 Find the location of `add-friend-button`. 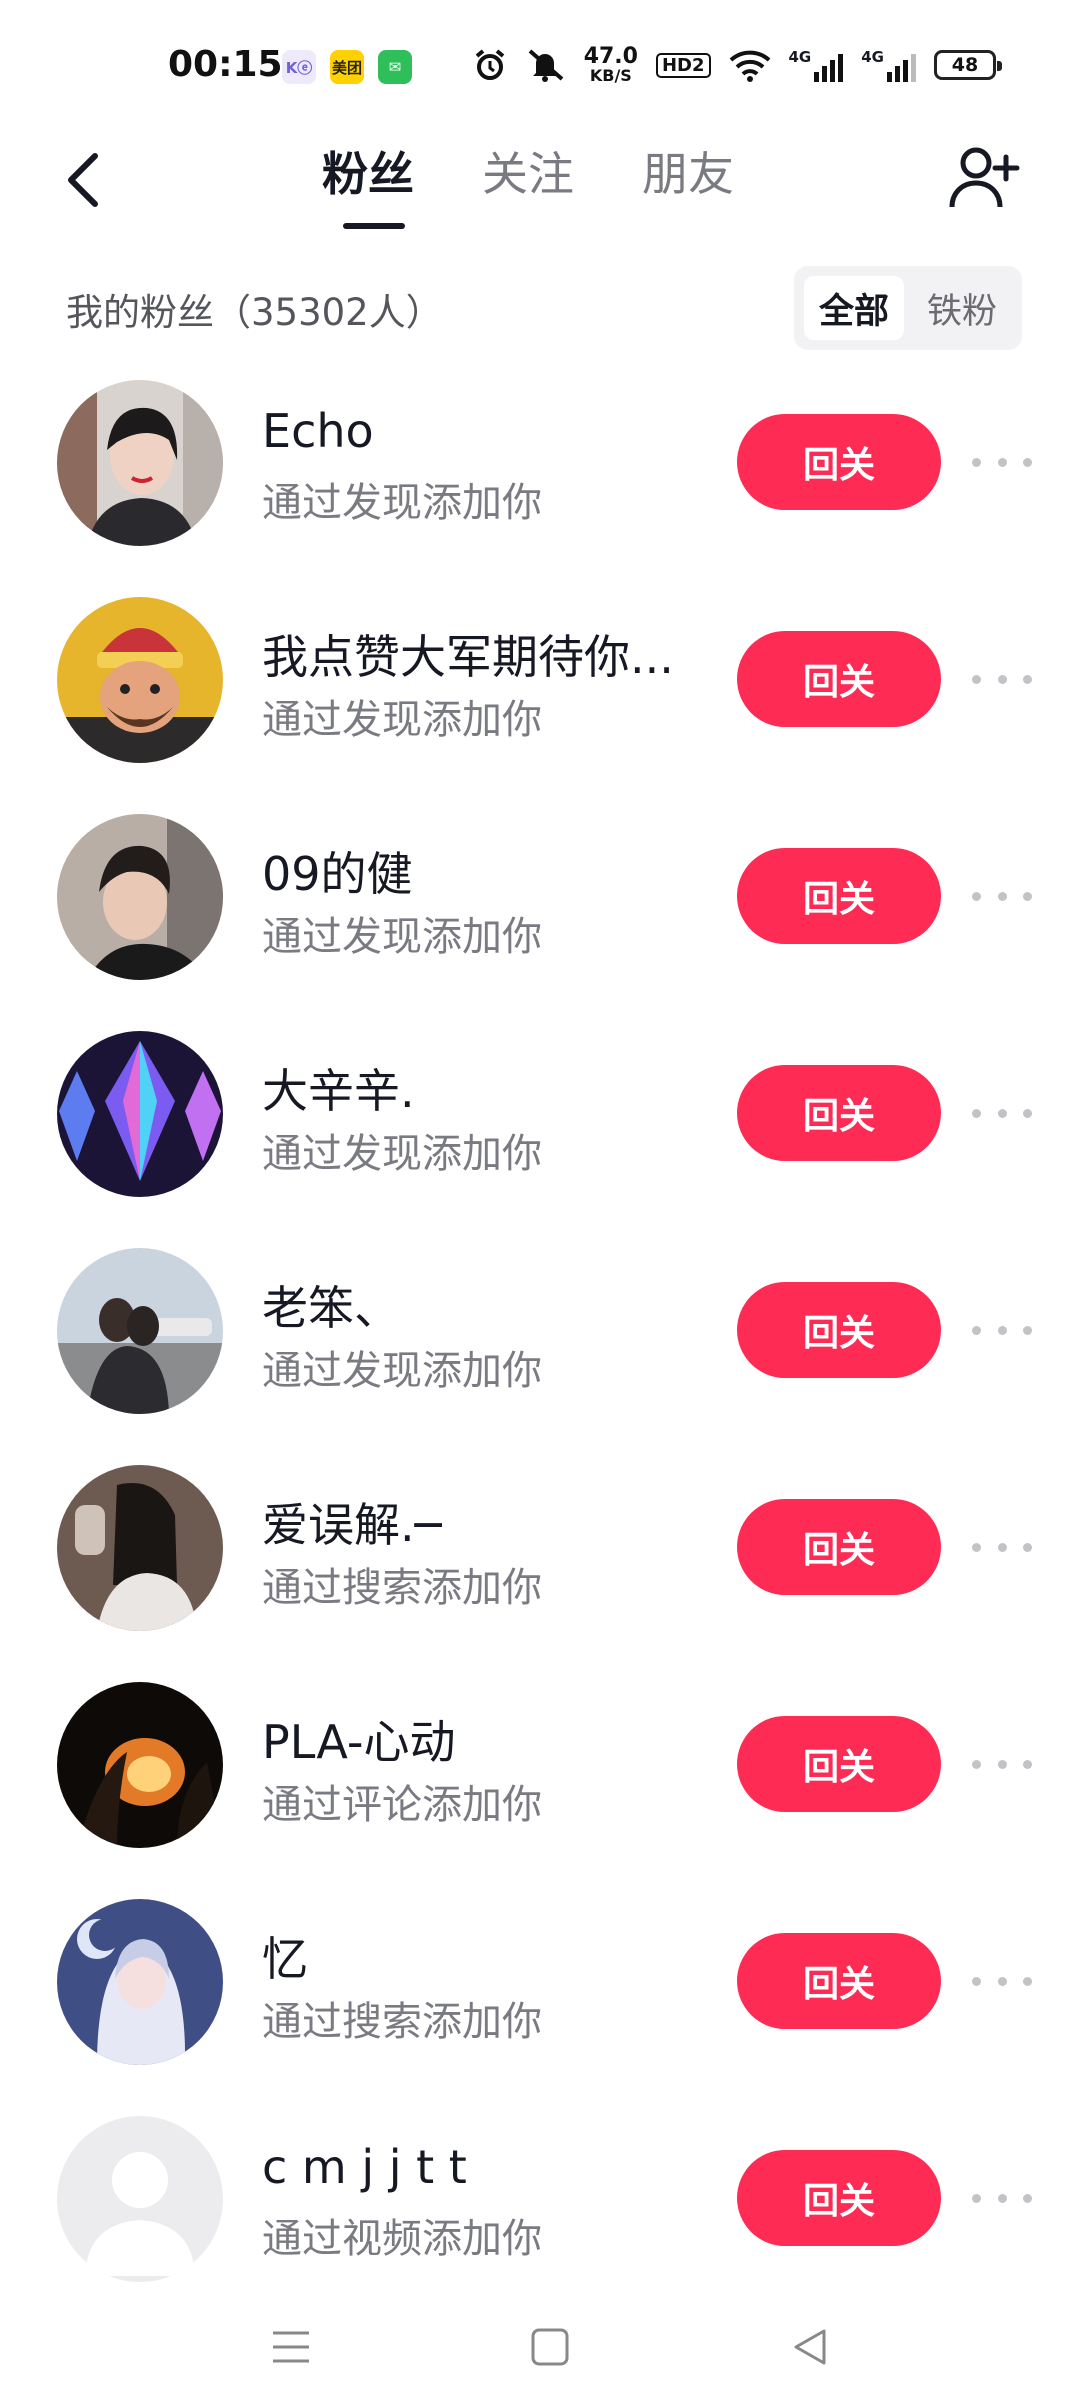

add-friend-button is located at coordinates (984, 178).